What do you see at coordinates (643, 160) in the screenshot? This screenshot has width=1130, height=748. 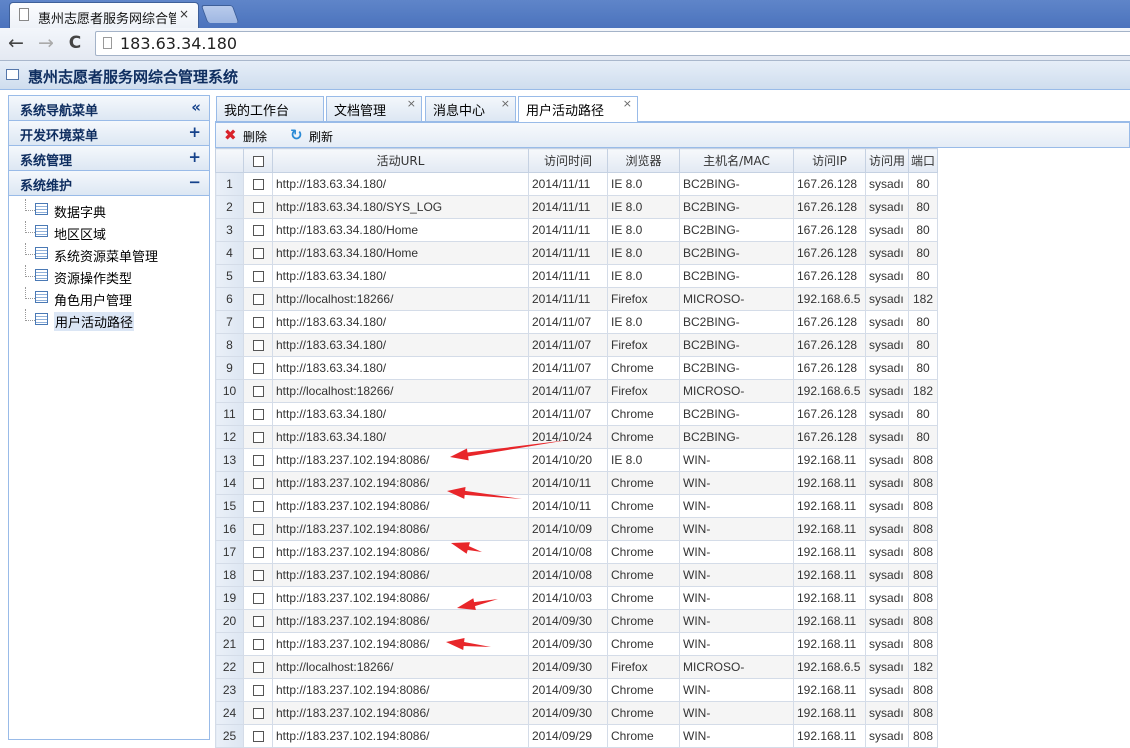 I see `column-header: 浏览器` at bounding box center [643, 160].